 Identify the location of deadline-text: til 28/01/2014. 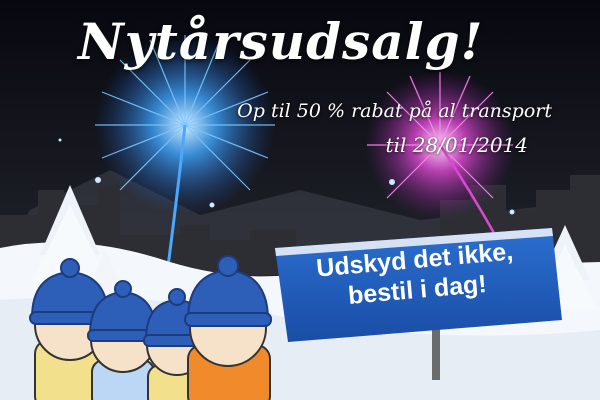
(456, 145).